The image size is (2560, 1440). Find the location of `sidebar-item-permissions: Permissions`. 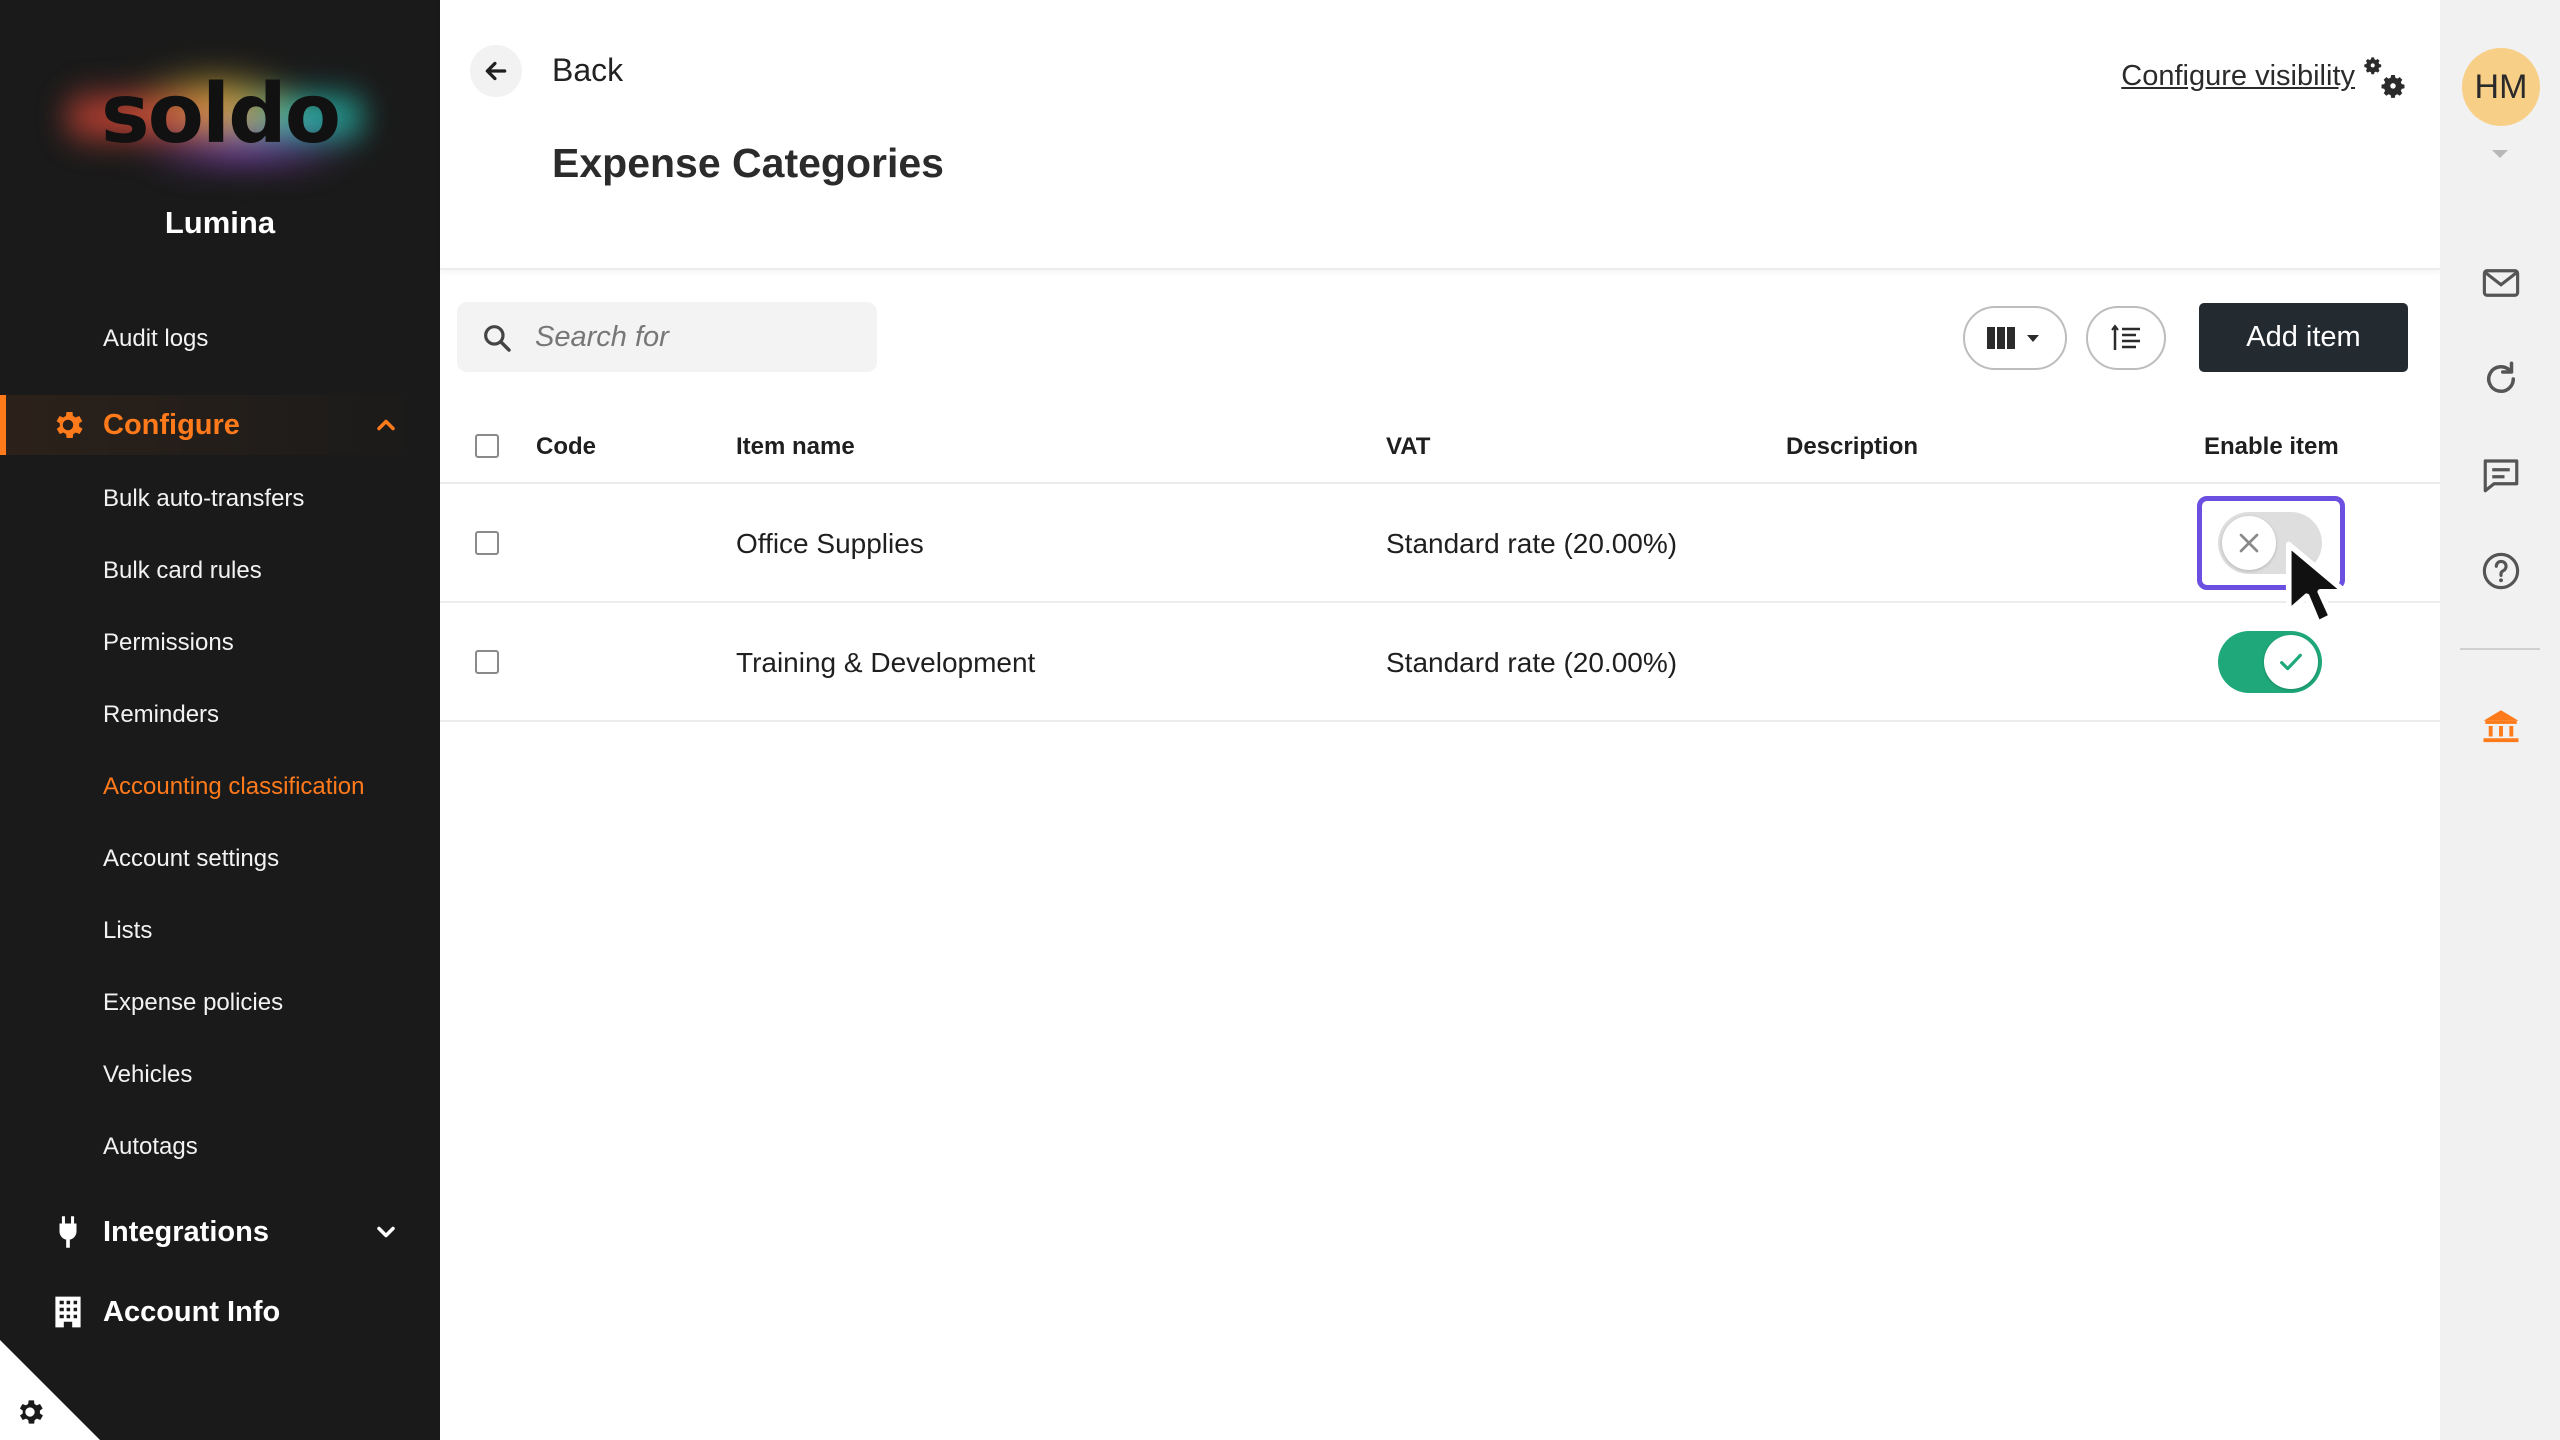

sidebar-item-permissions: Permissions is located at coordinates (168, 643).